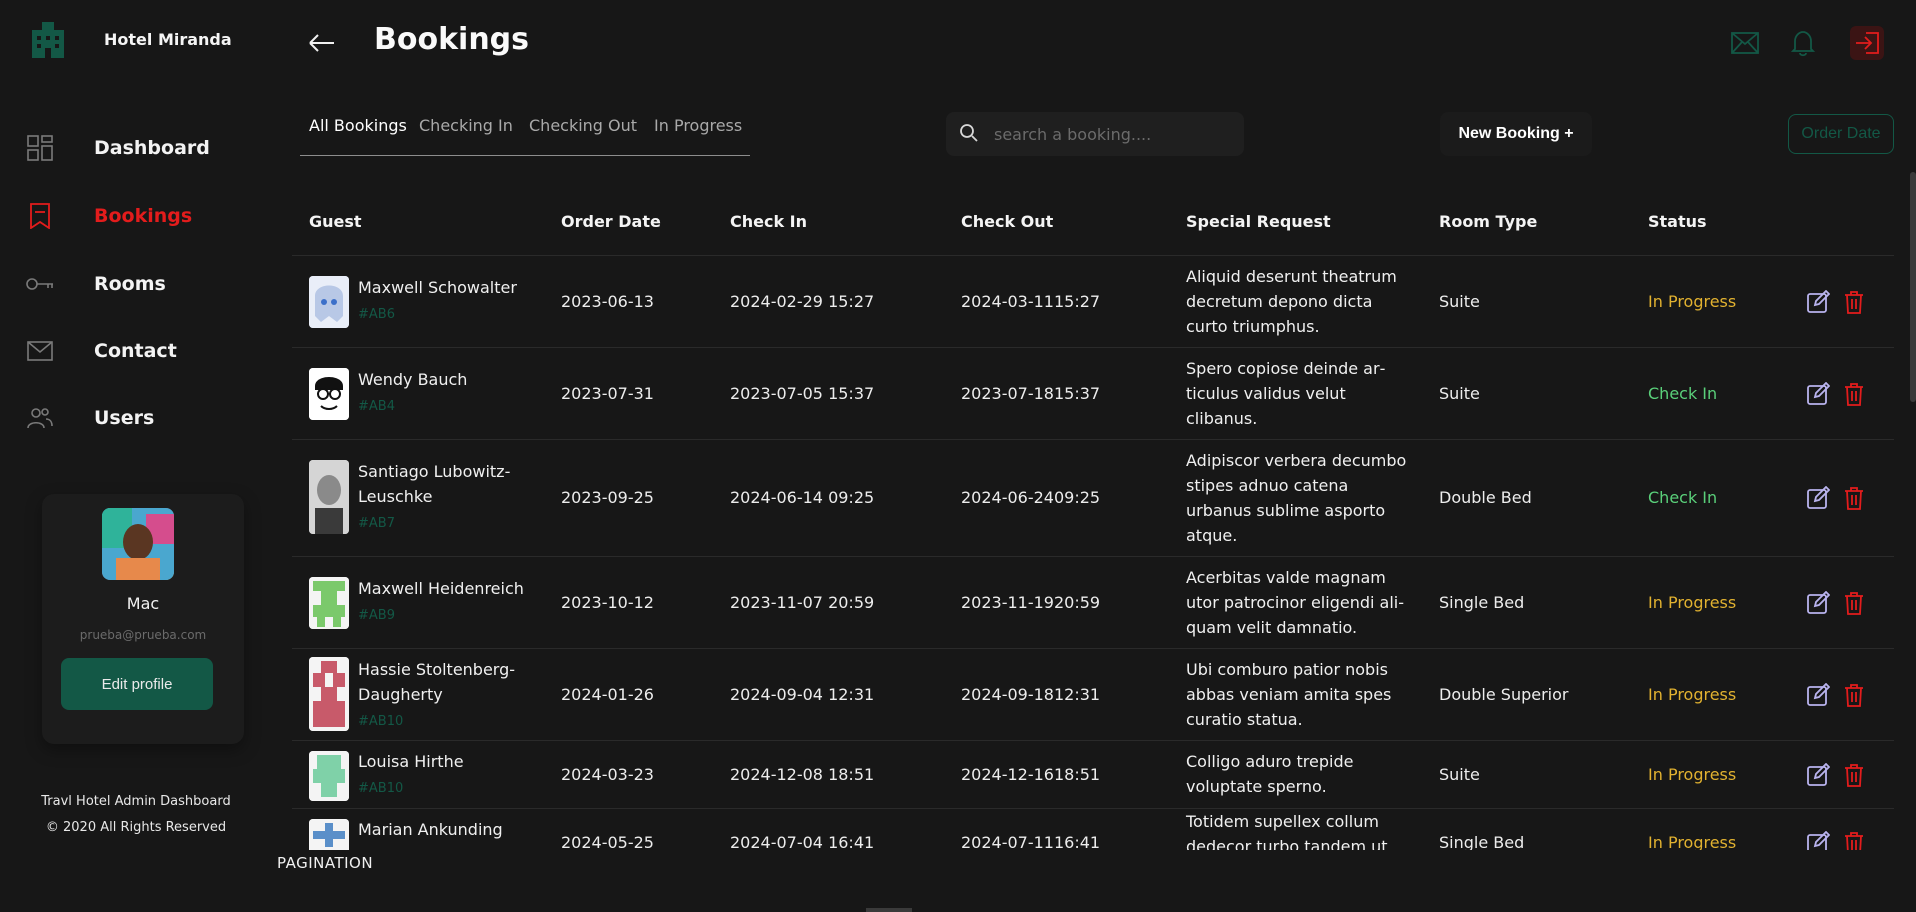 The height and width of the screenshot is (912, 1916). Describe the element at coordinates (40, 351) in the screenshot. I see `envelope-icon` at that location.